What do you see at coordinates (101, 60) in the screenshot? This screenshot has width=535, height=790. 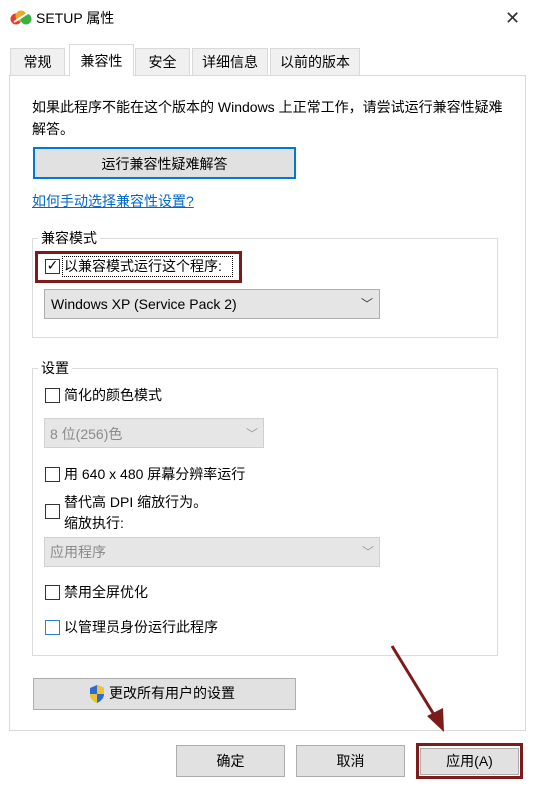 I see `tab-compatibility: 兼容性` at bounding box center [101, 60].